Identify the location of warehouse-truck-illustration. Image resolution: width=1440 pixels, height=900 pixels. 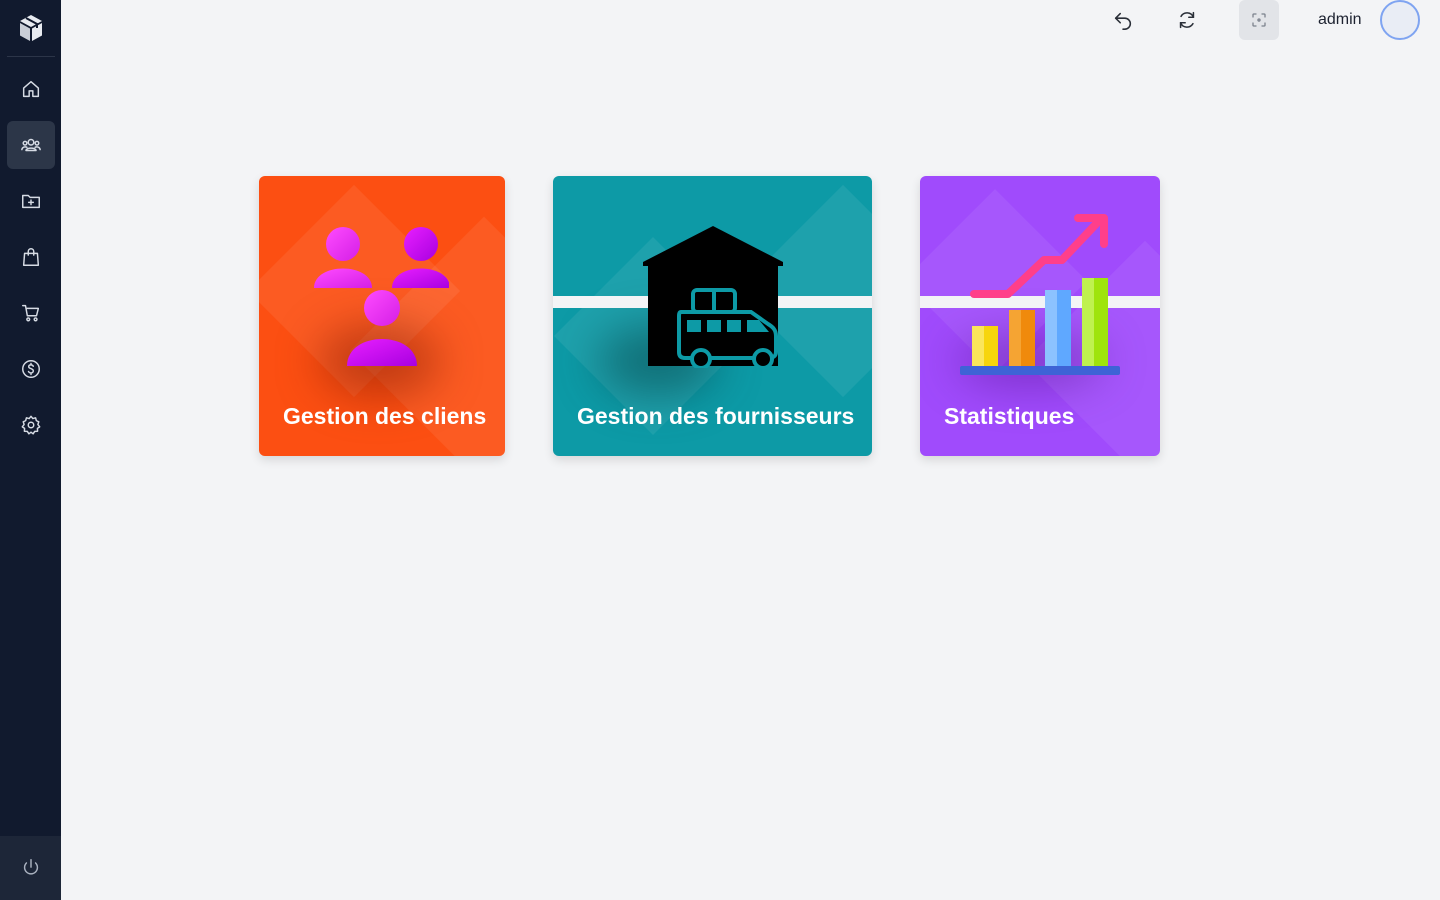
(713, 297).